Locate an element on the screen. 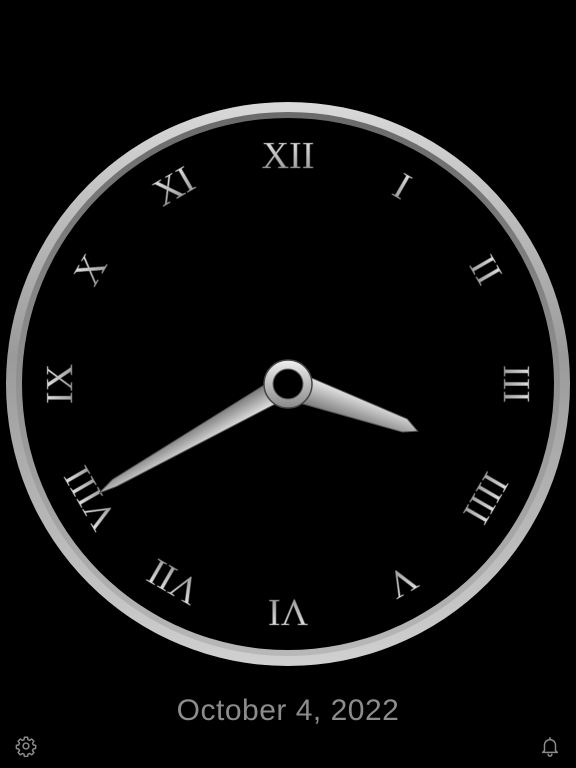  center-hub-hole is located at coordinates (288, 384).